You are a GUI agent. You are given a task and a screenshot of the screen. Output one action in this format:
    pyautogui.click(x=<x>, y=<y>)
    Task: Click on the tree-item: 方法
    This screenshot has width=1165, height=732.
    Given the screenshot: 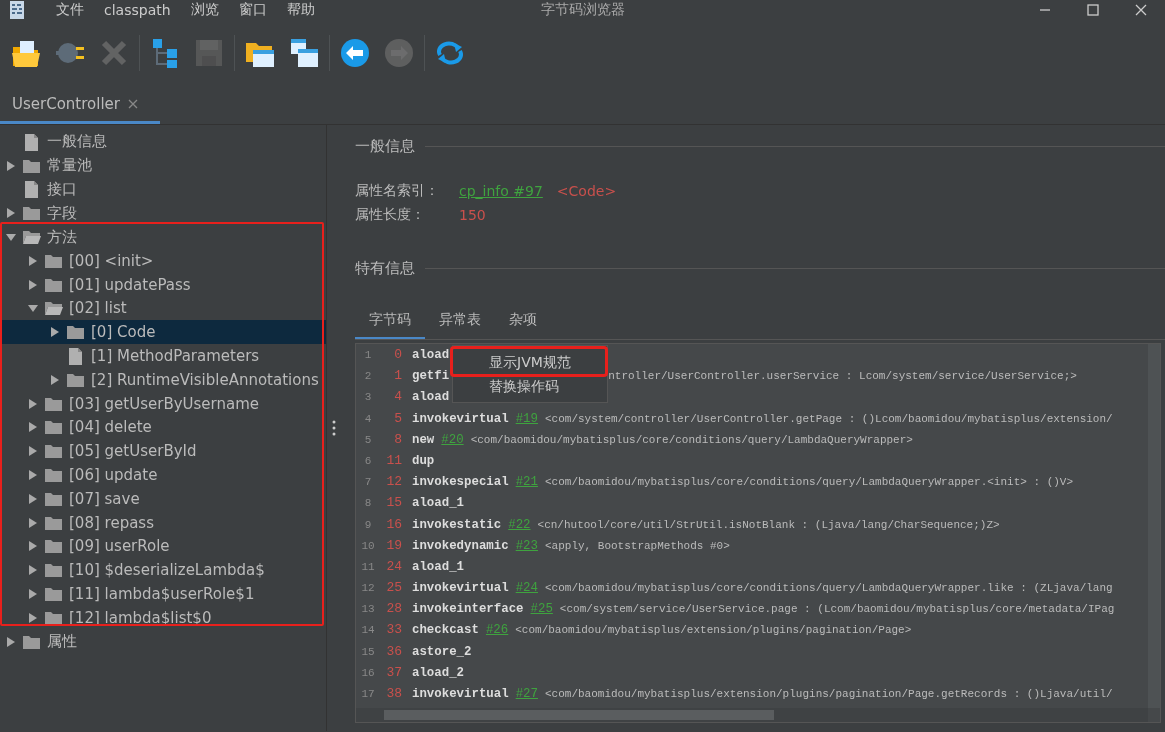 What is the action you would take?
    pyautogui.click(x=62, y=237)
    